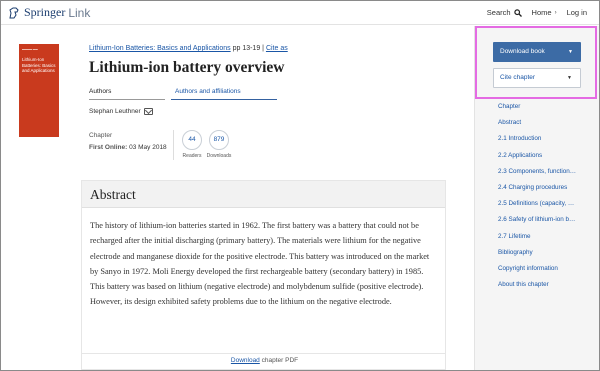  Describe the element at coordinates (537, 159) in the screenshot. I see `toc-applications: 2.2 Applications` at that location.